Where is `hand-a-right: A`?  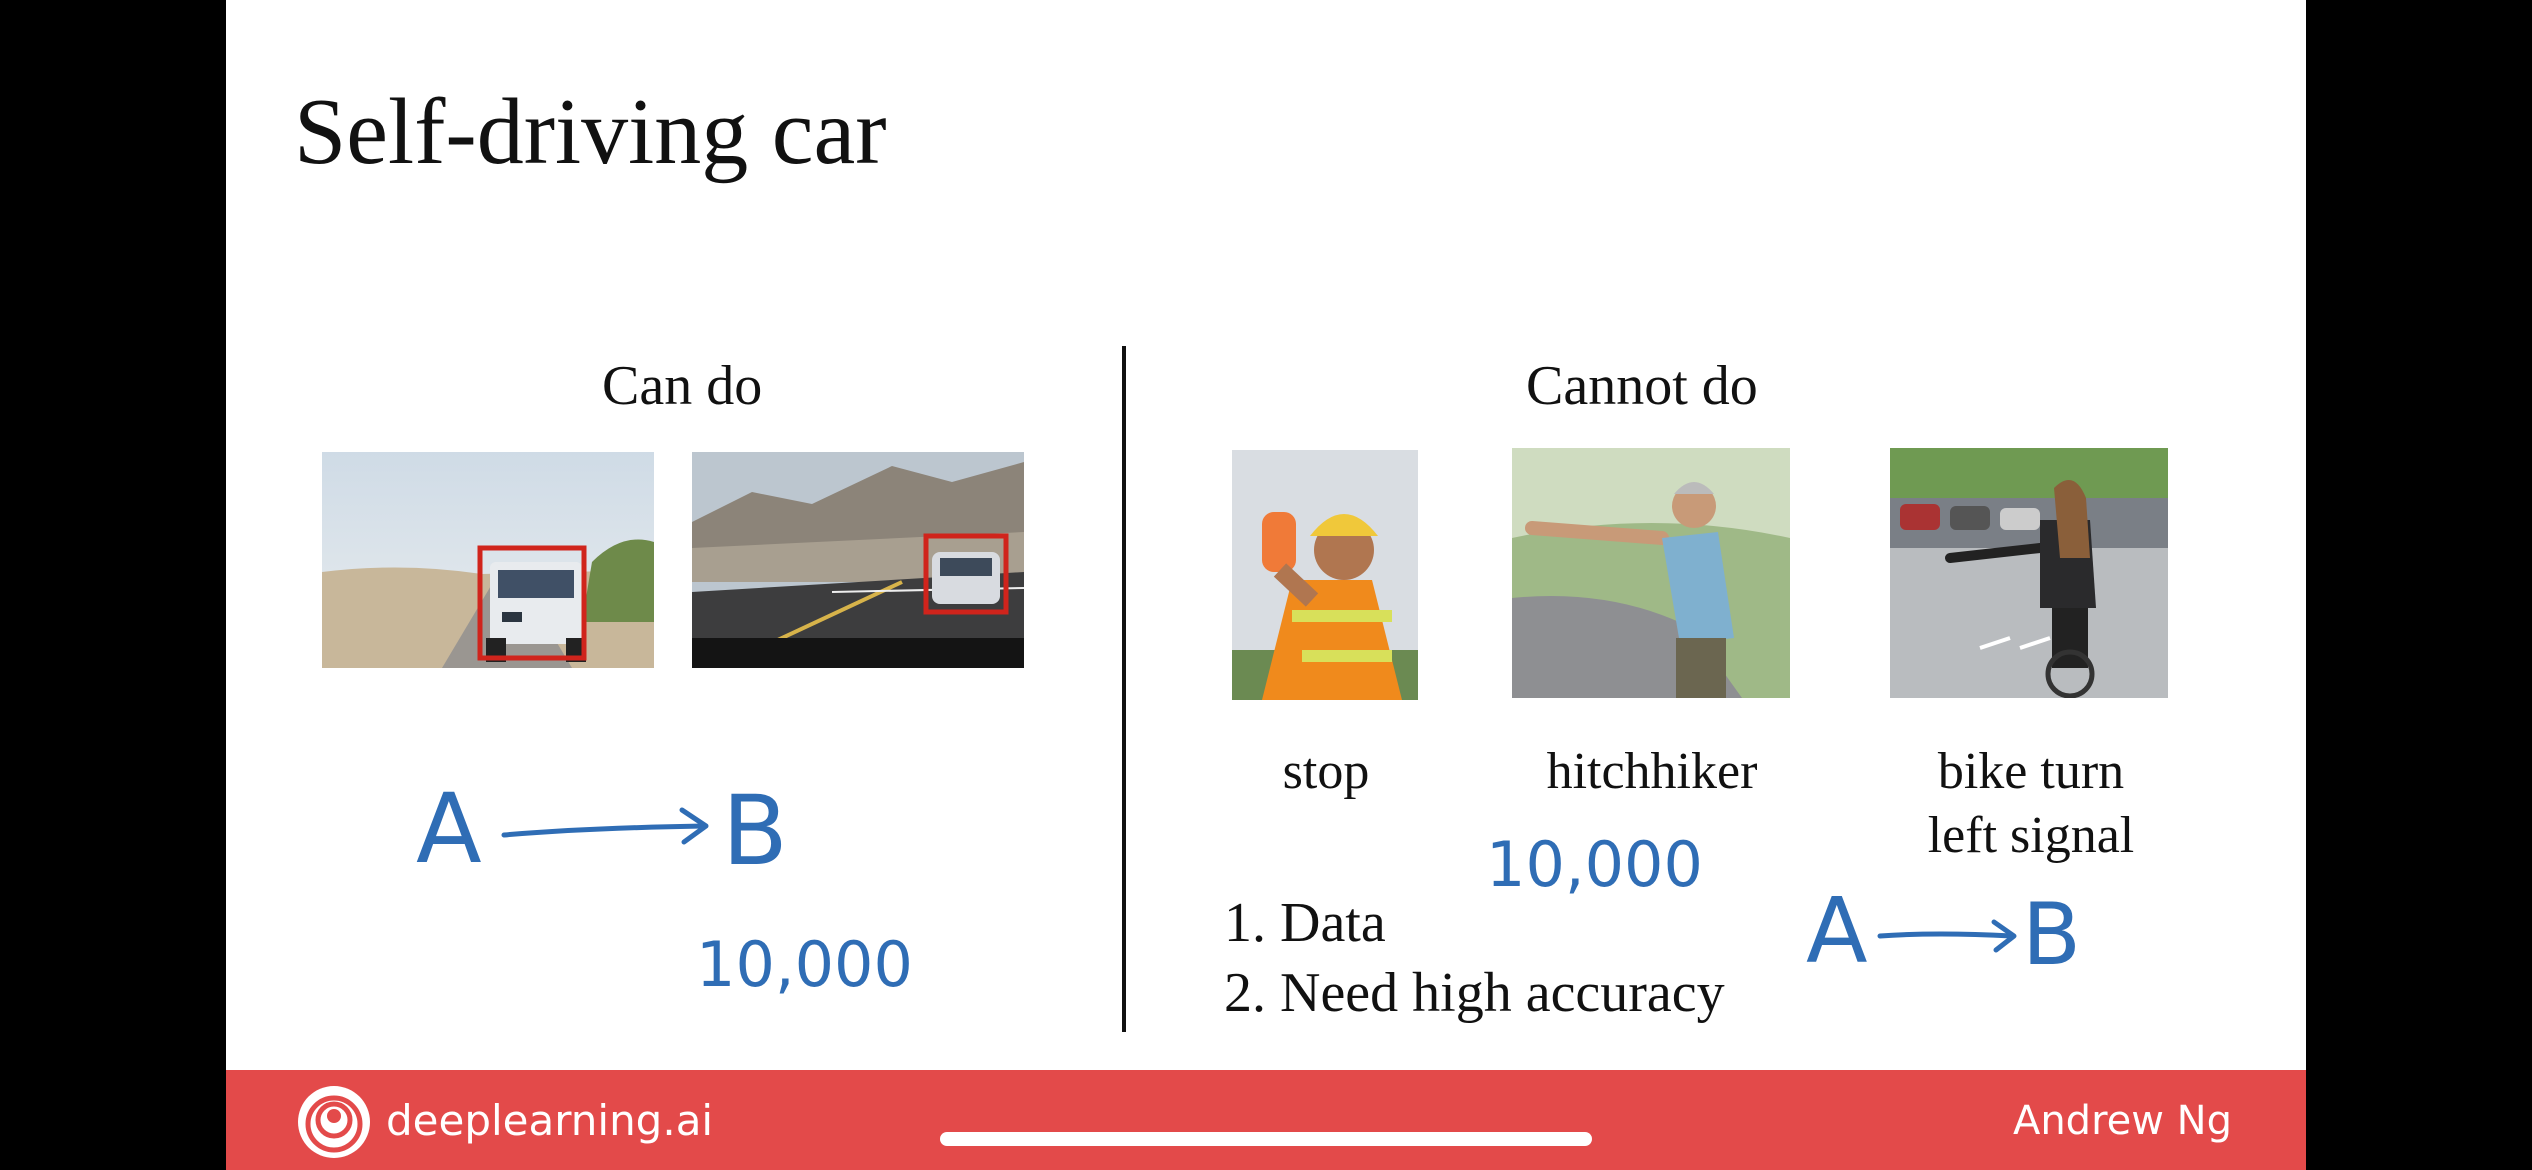
hand-a-right: A is located at coordinates (1837, 931).